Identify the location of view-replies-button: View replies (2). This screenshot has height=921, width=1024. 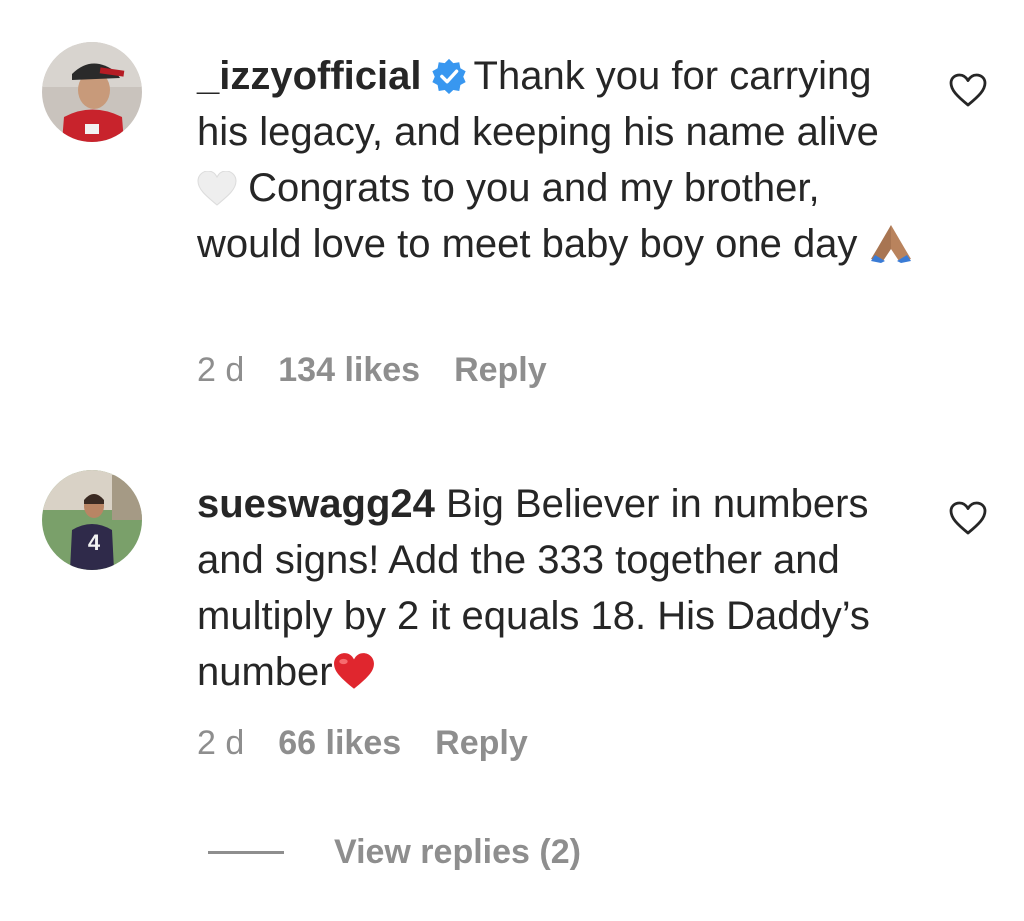
(394, 852).